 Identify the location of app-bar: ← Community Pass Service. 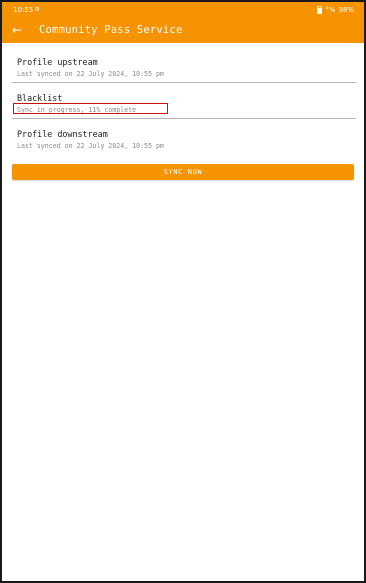
(183, 30).